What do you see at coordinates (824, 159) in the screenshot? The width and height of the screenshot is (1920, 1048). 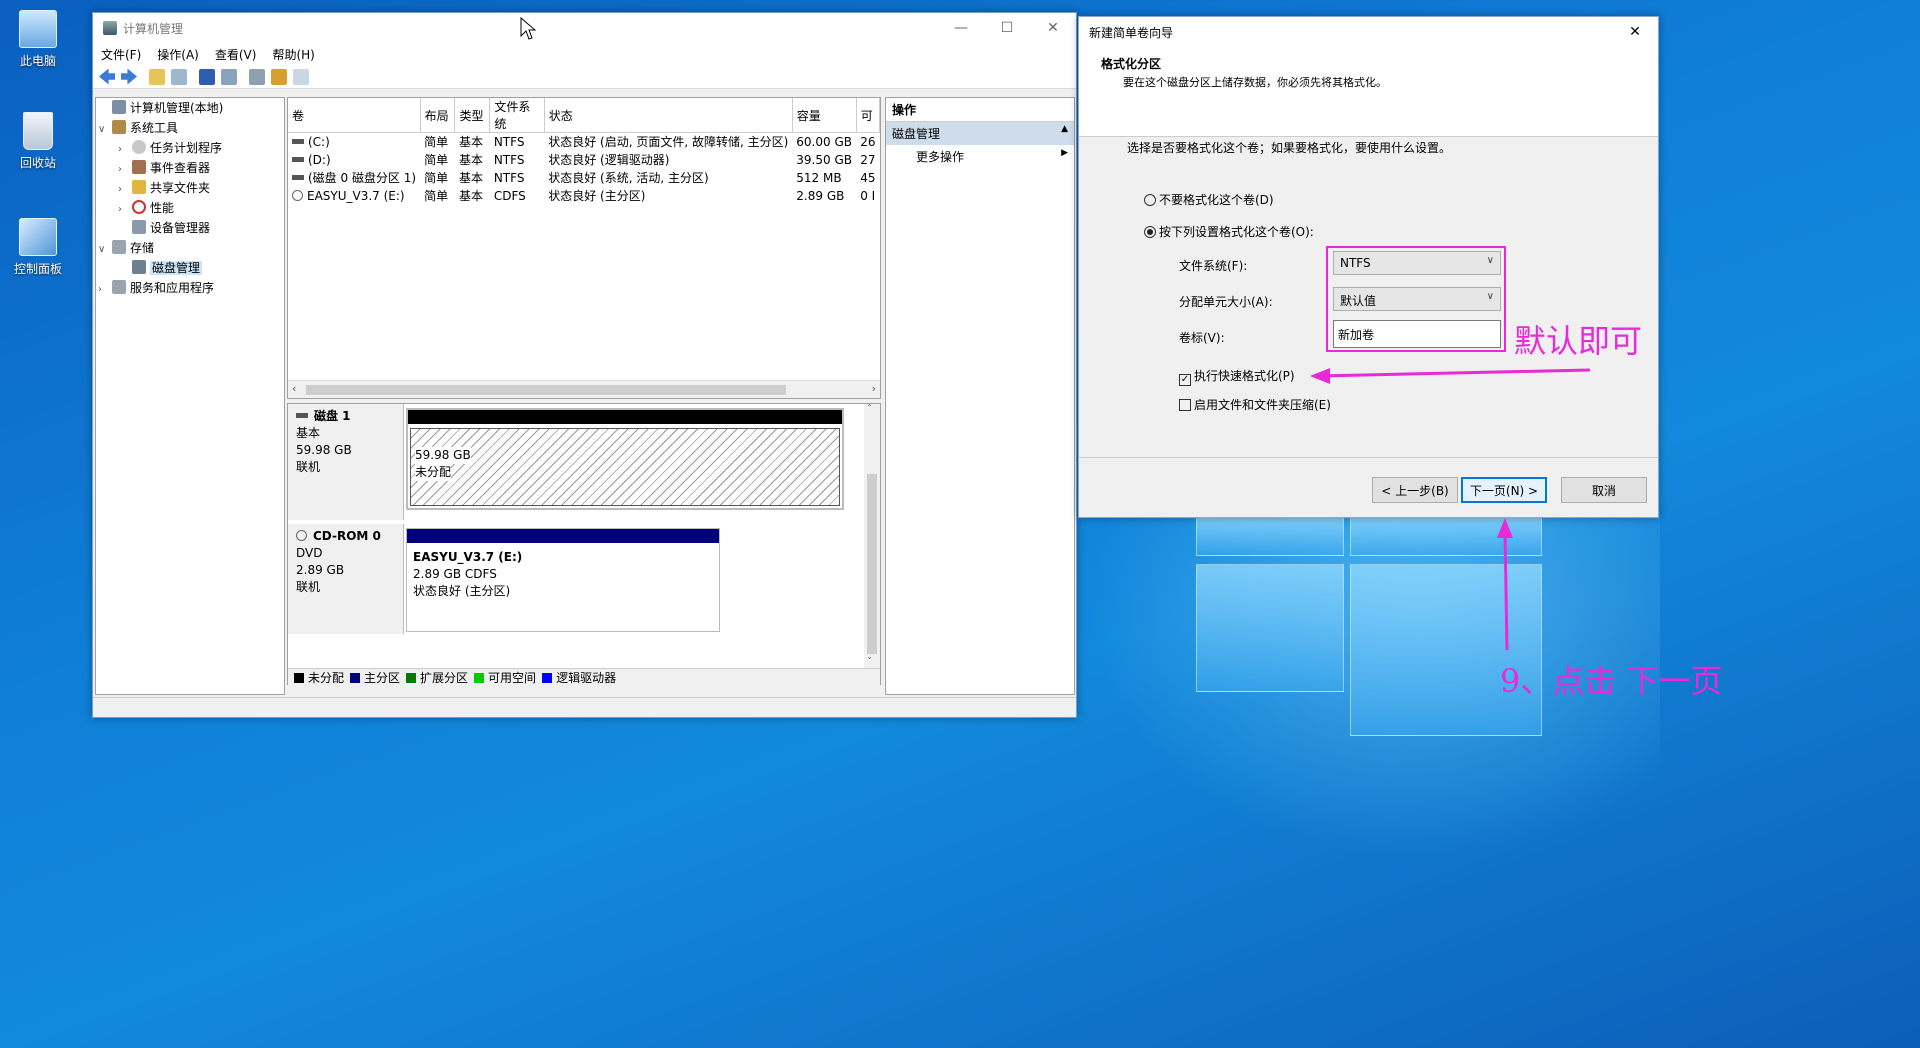 I see `capacity-cell: 39.50 GB` at bounding box center [824, 159].